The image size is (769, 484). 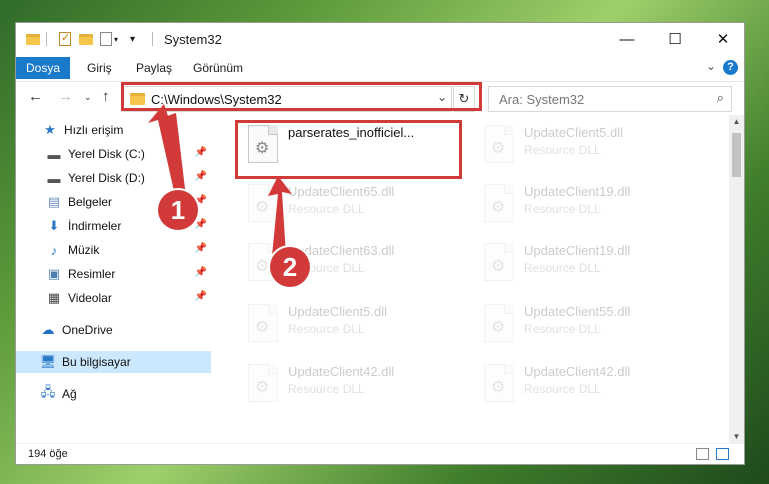 I want to click on step-1-callout: 1, so click(x=178, y=210).